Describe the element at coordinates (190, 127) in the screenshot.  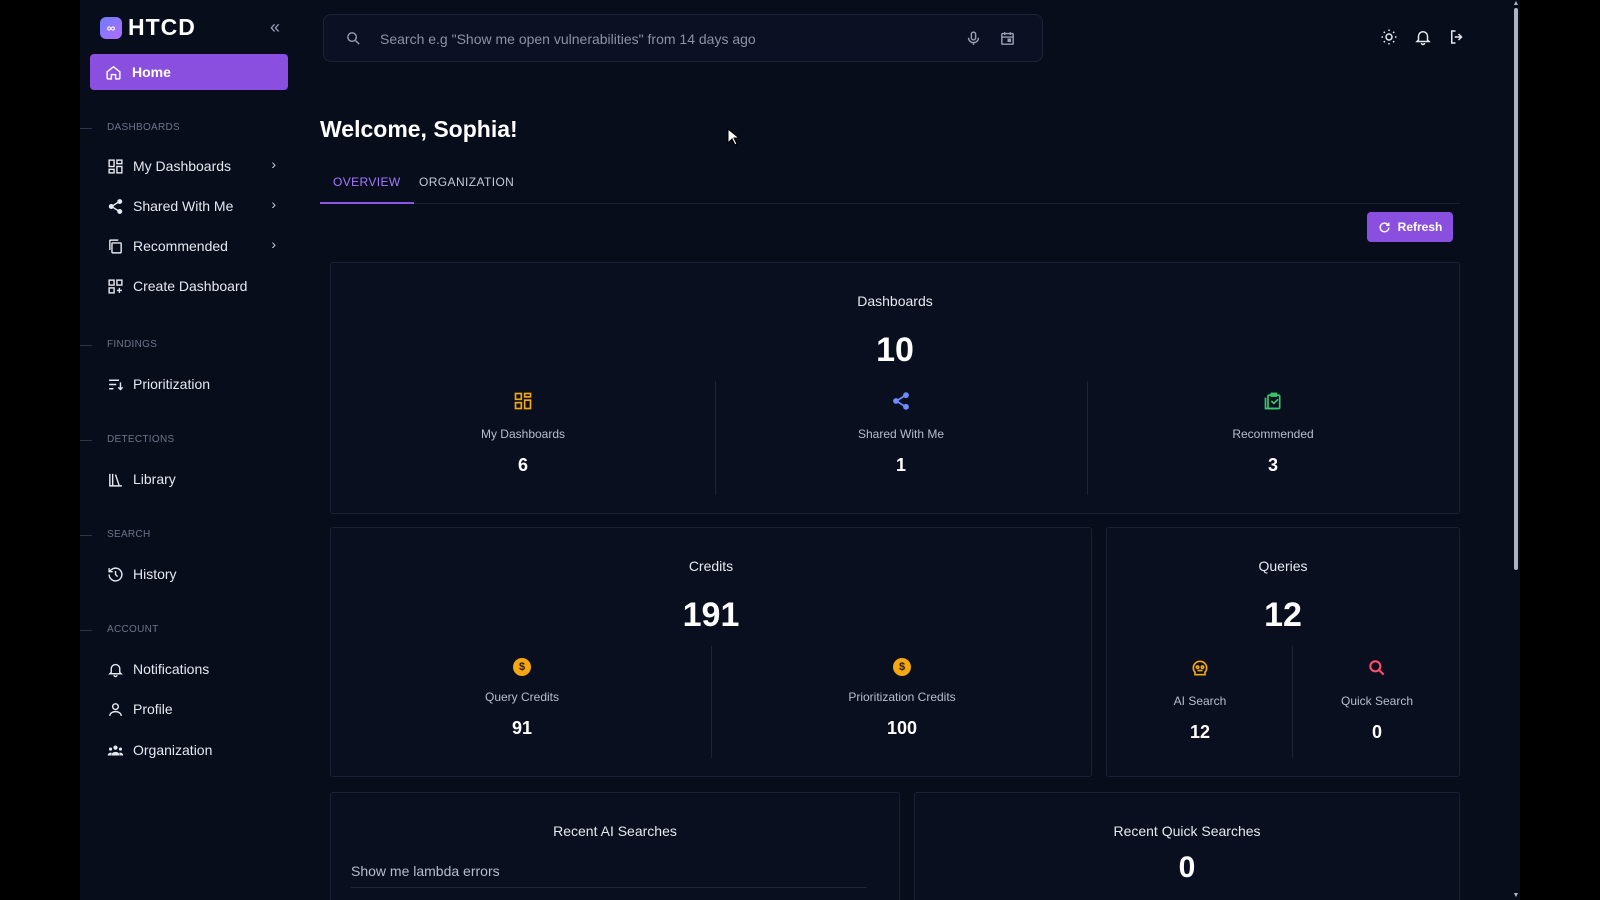
I see `section-label-dashboards: DASHBOARDS` at that location.